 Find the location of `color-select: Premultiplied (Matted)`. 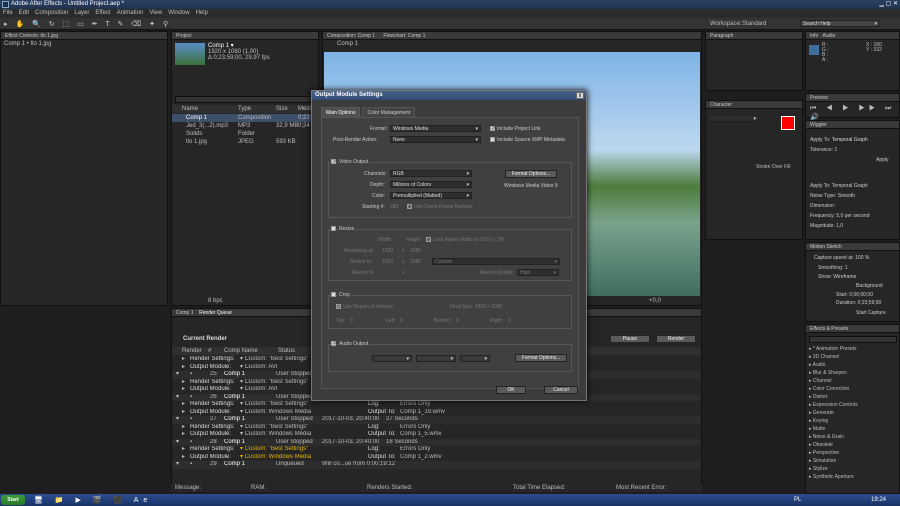

color-select: Premultiplied (Matted) is located at coordinates (431, 195).